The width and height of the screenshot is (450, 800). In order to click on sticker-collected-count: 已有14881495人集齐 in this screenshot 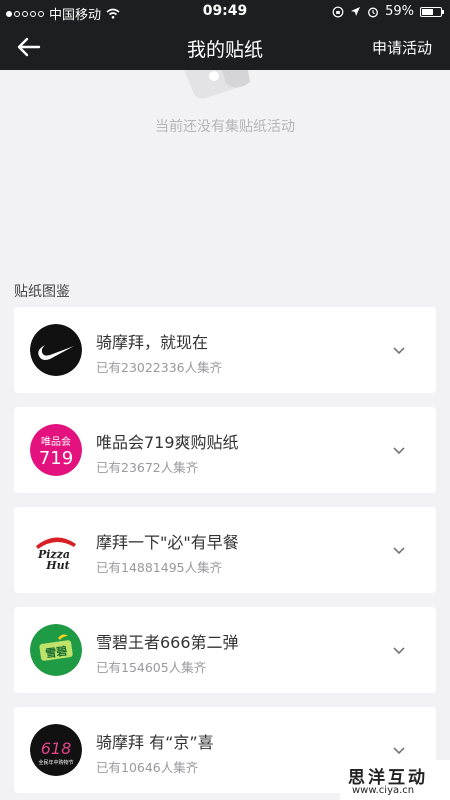, I will do `click(159, 567)`.